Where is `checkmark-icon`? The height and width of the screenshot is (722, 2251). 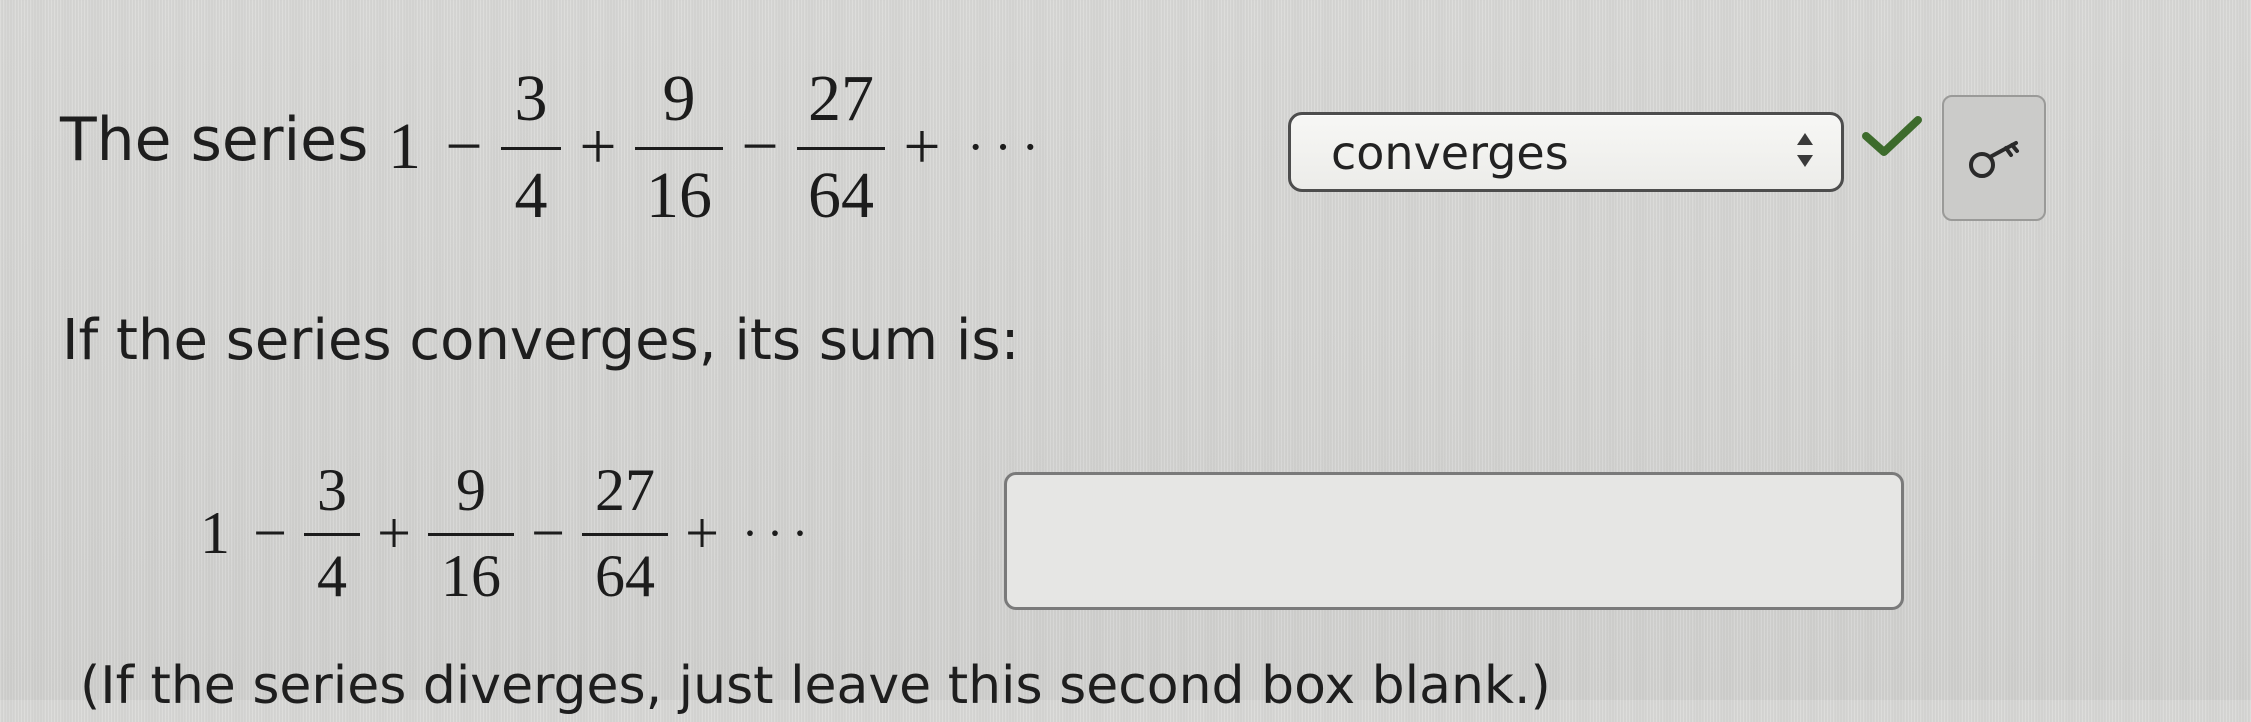 checkmark-icon is located at coordinates (1892, 136).